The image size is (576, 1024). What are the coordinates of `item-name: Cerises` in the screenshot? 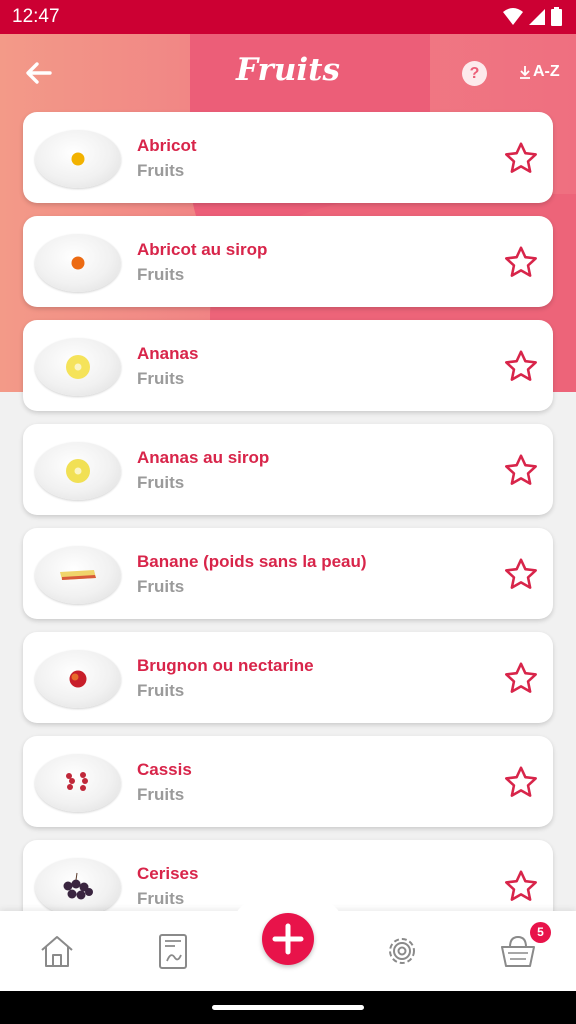 It's located at (168, 873).